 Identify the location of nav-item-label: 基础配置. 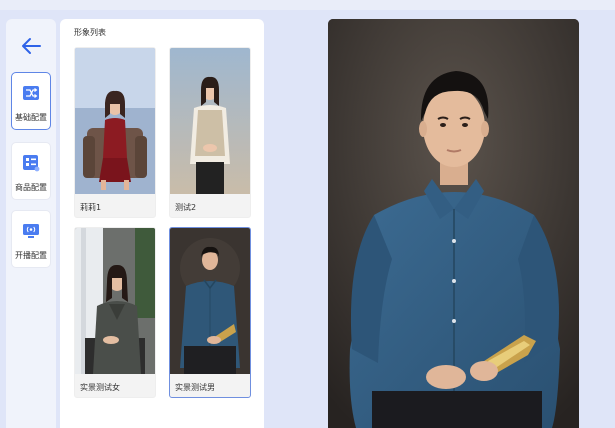
(31, 117).